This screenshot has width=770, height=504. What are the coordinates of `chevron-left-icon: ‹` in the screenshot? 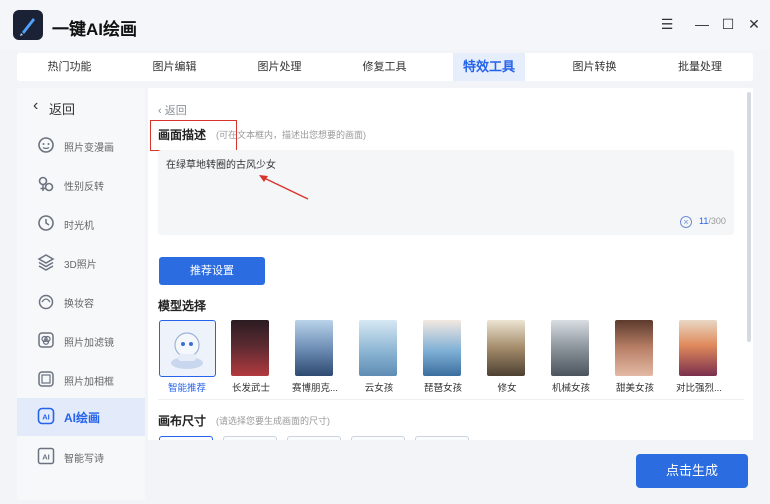 It's located at (36, 105).